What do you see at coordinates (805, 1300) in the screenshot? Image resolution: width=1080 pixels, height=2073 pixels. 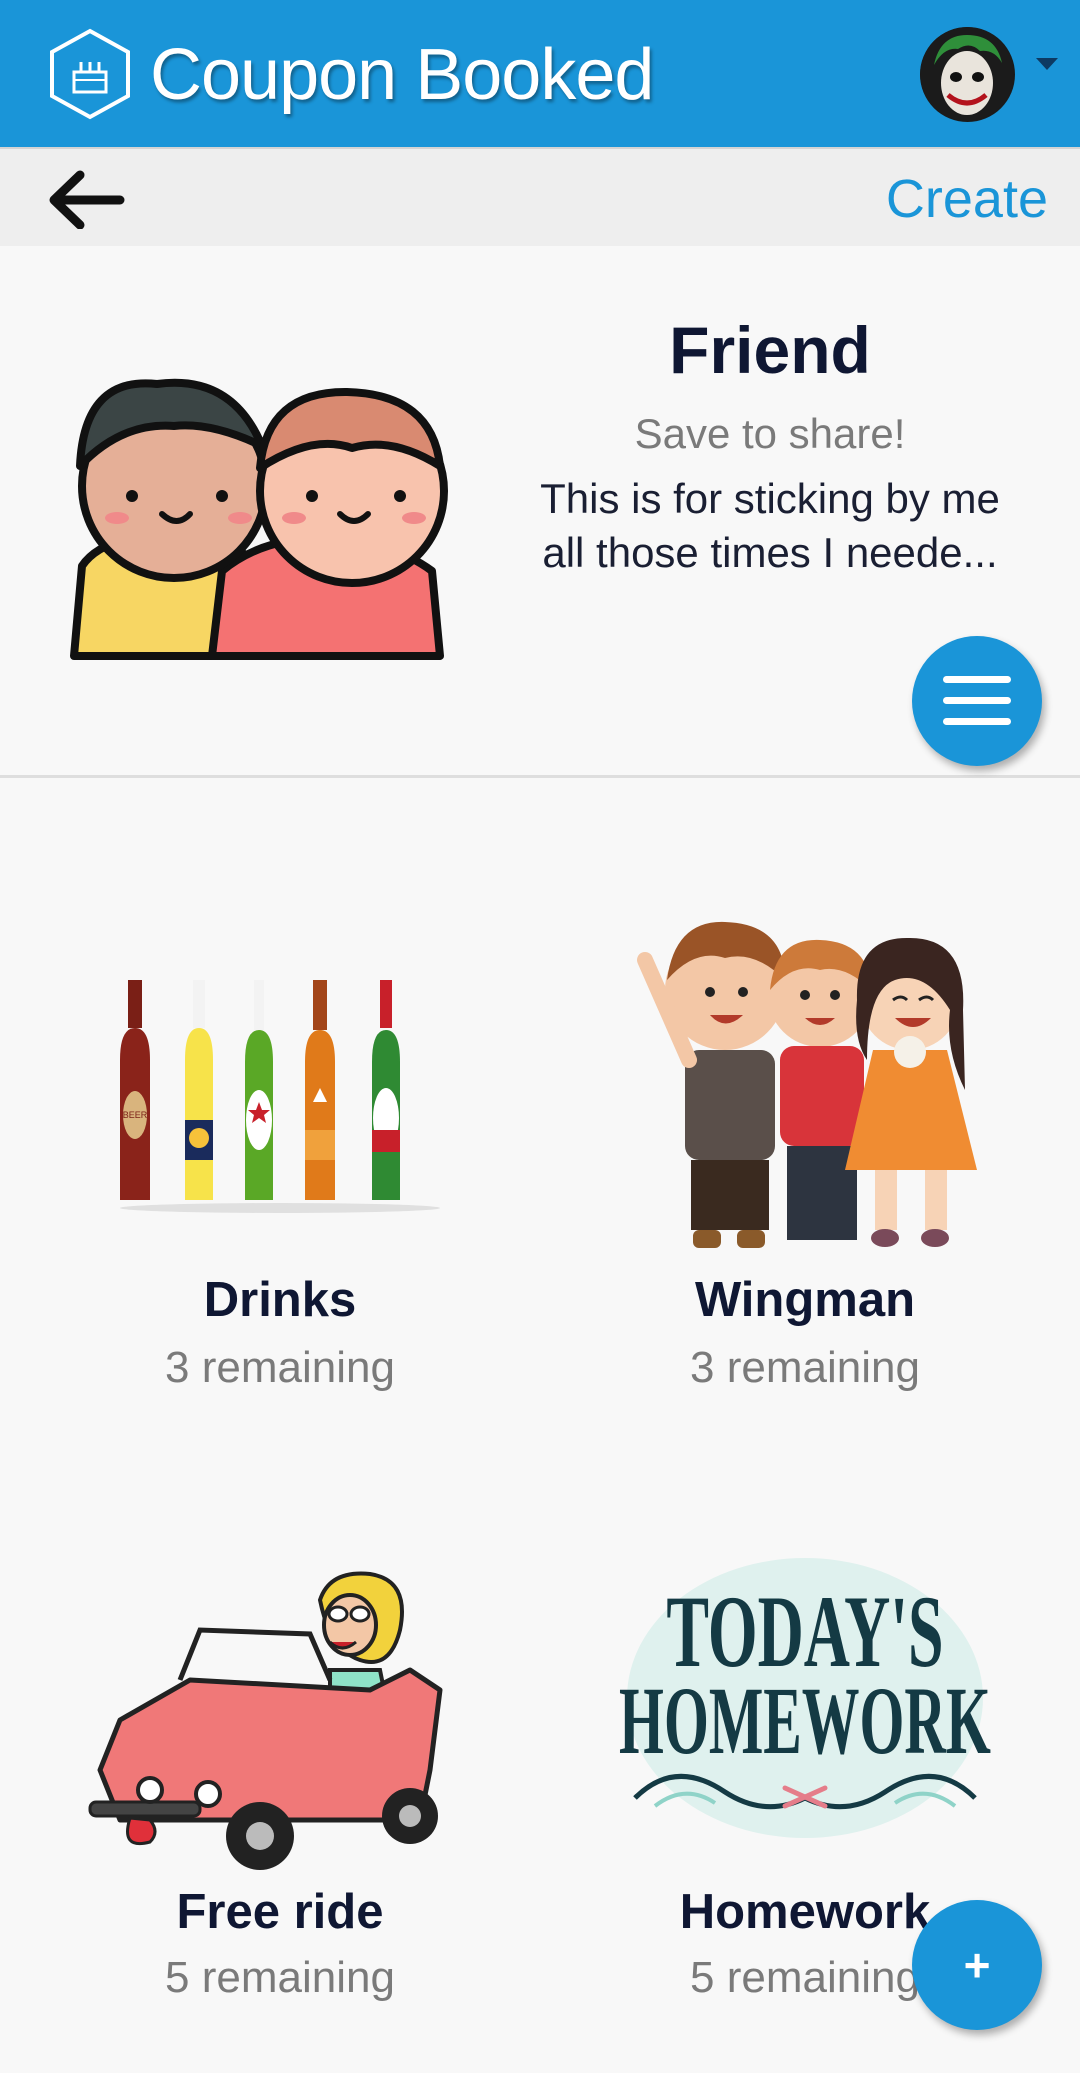 I see `coupon-title: Wingman` at bounding box center [805, 1300].